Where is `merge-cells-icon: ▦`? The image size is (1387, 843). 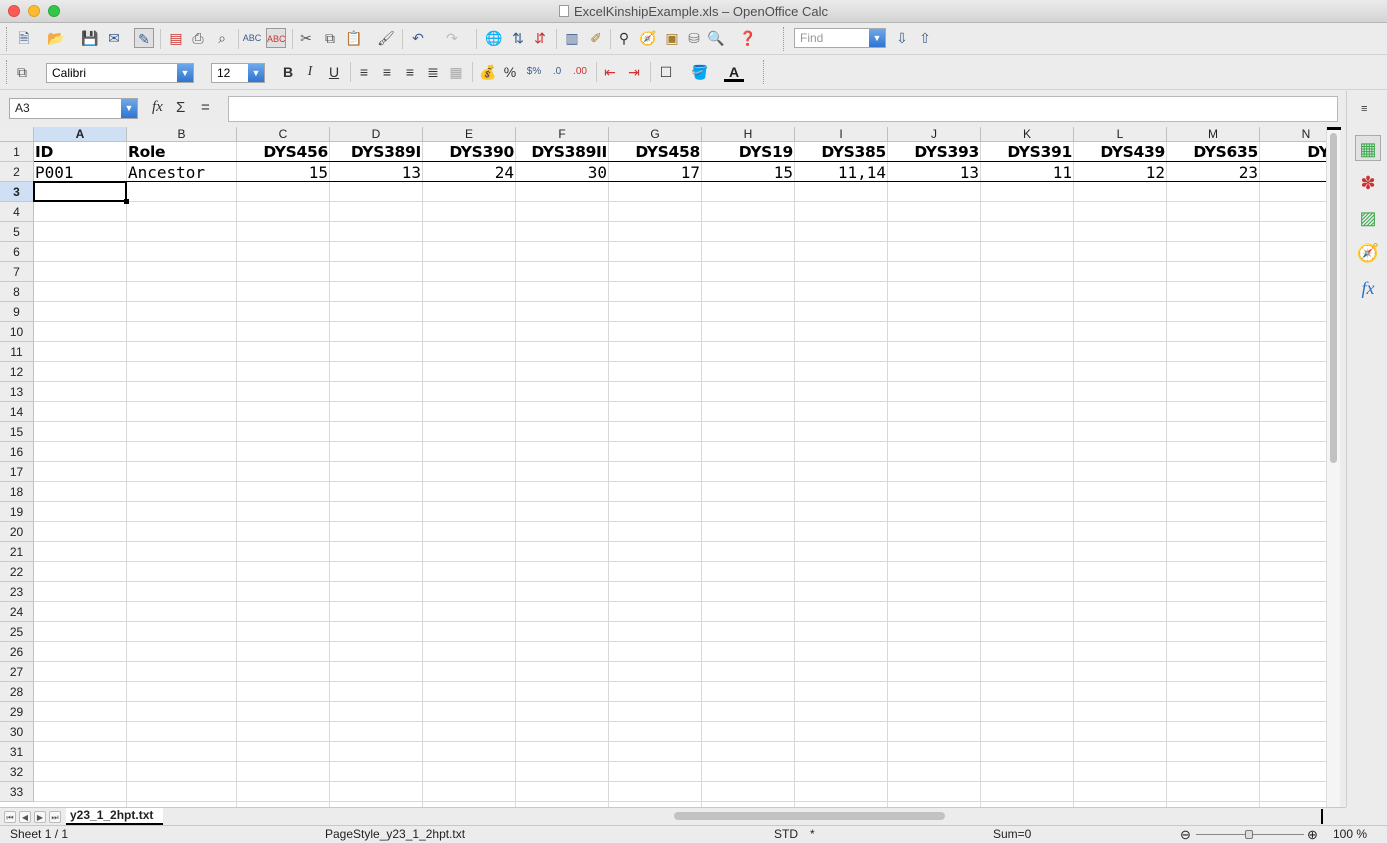 merge-cells-icon: ▦ is located at coordinates (456, 72).